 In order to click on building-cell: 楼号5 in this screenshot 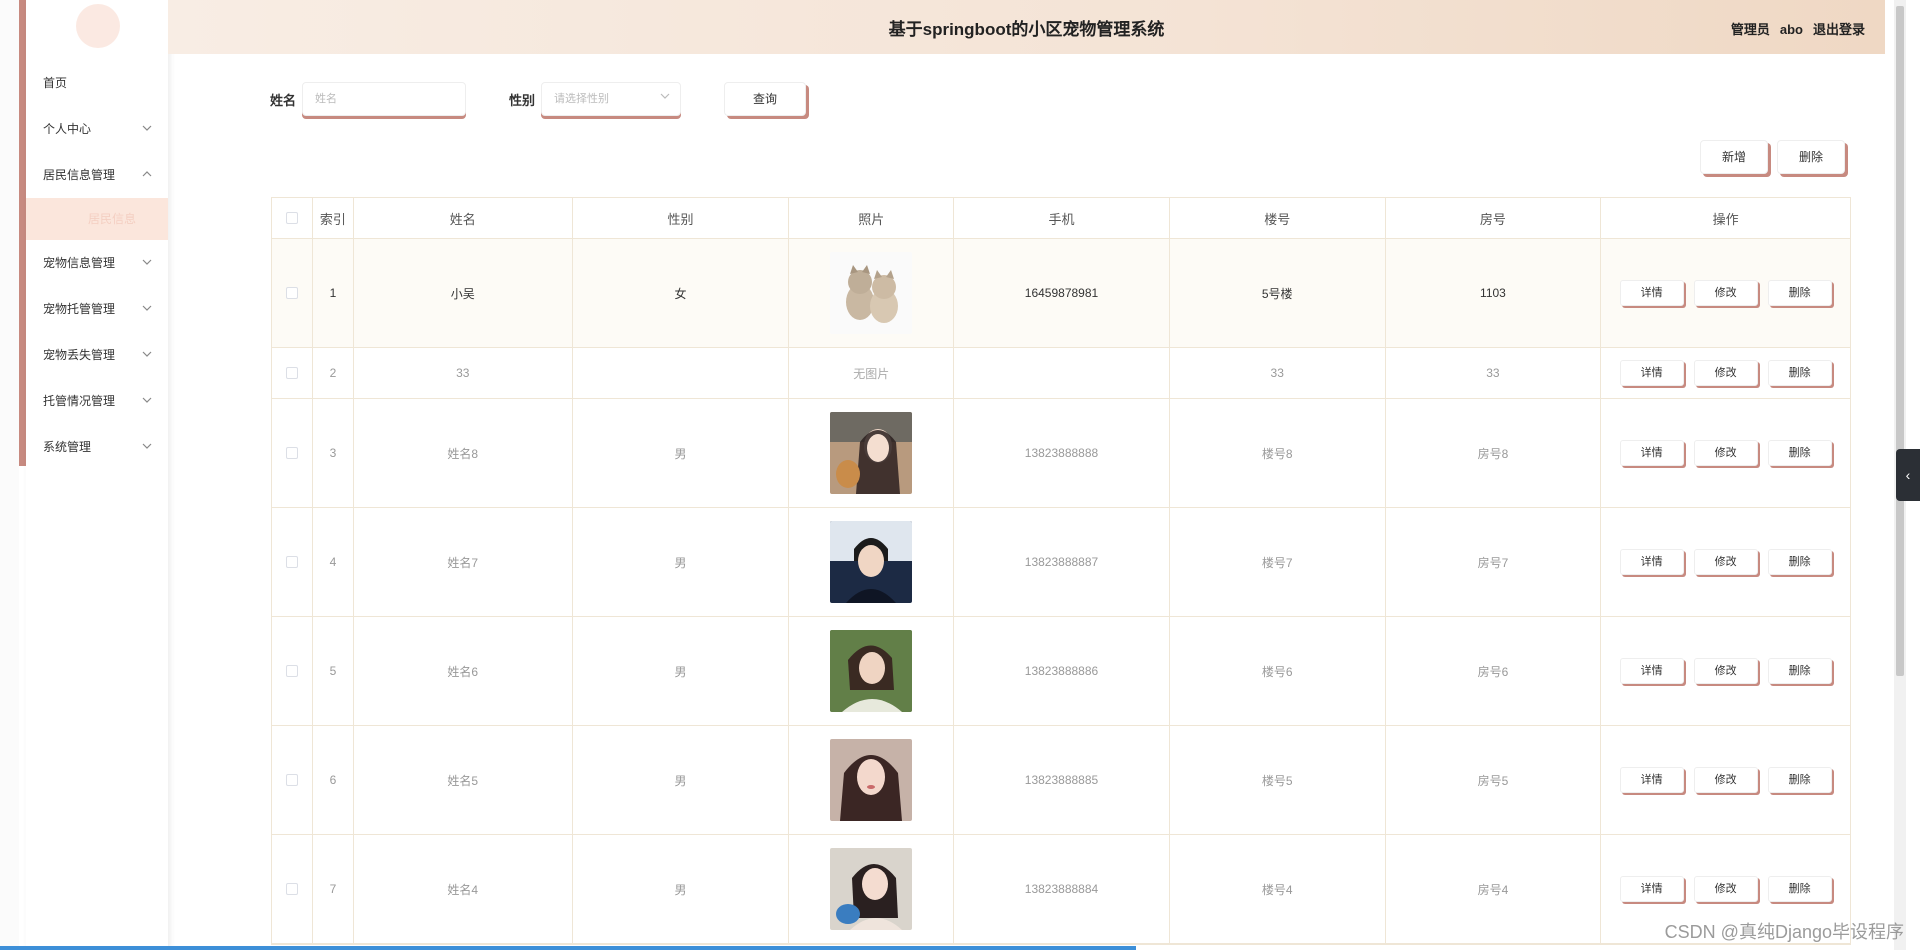, I will do `click(1278, 780)`.